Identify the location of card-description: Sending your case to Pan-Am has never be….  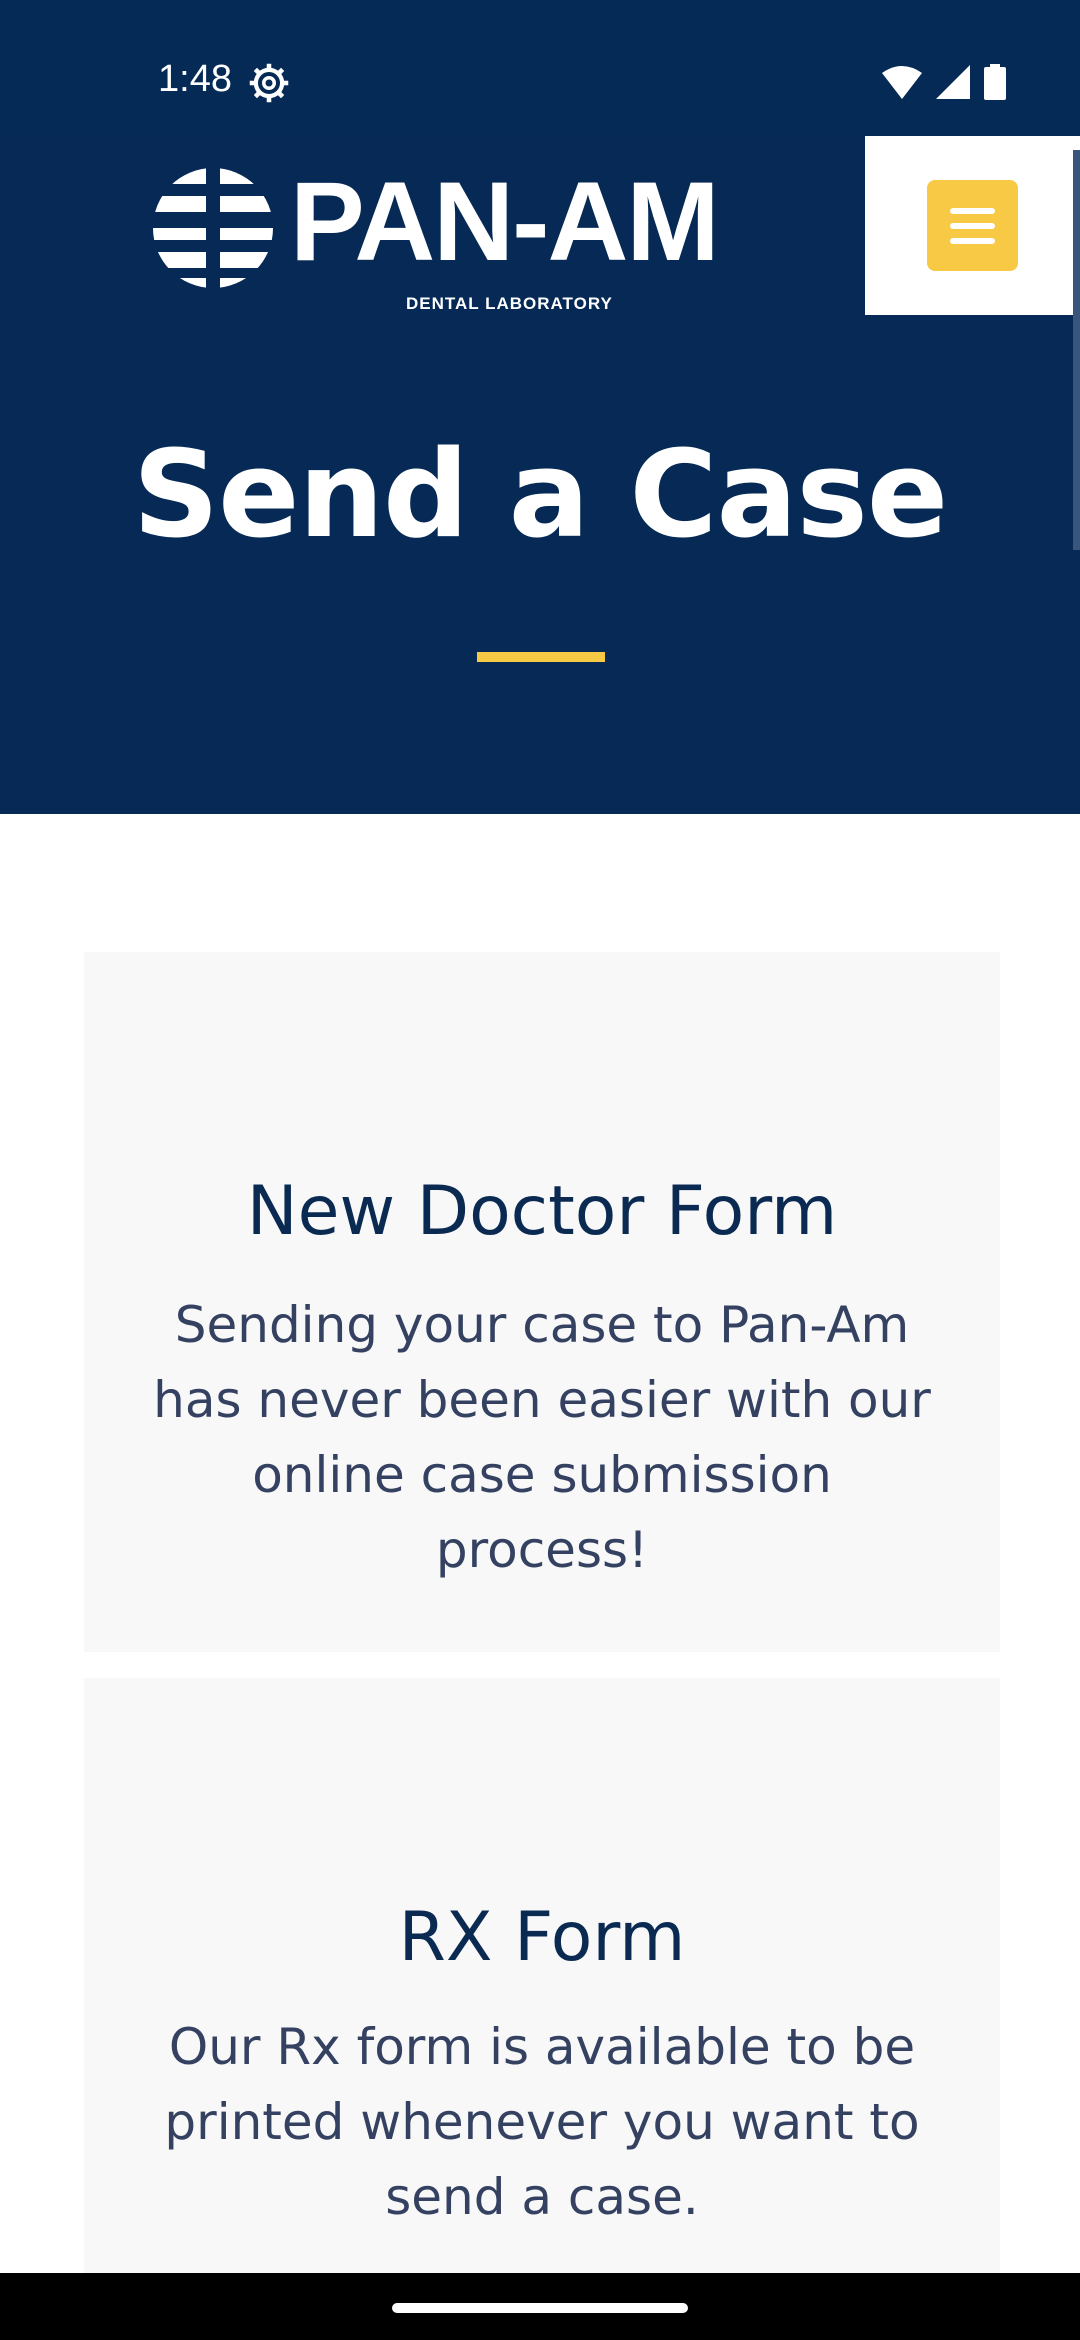
(542, 1437).